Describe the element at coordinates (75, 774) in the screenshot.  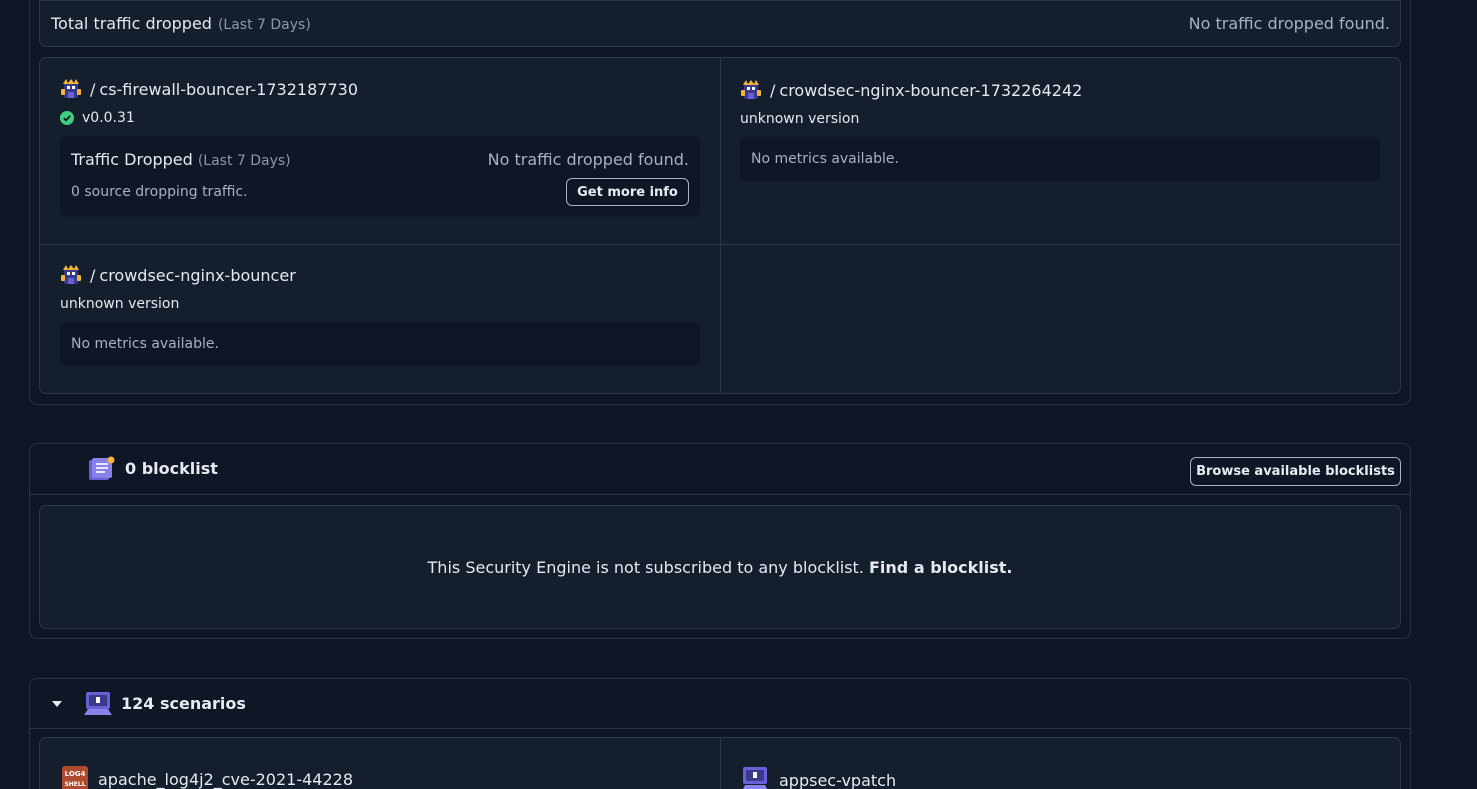
I see `log4shell-icon-text-top: LOG4` at that location.